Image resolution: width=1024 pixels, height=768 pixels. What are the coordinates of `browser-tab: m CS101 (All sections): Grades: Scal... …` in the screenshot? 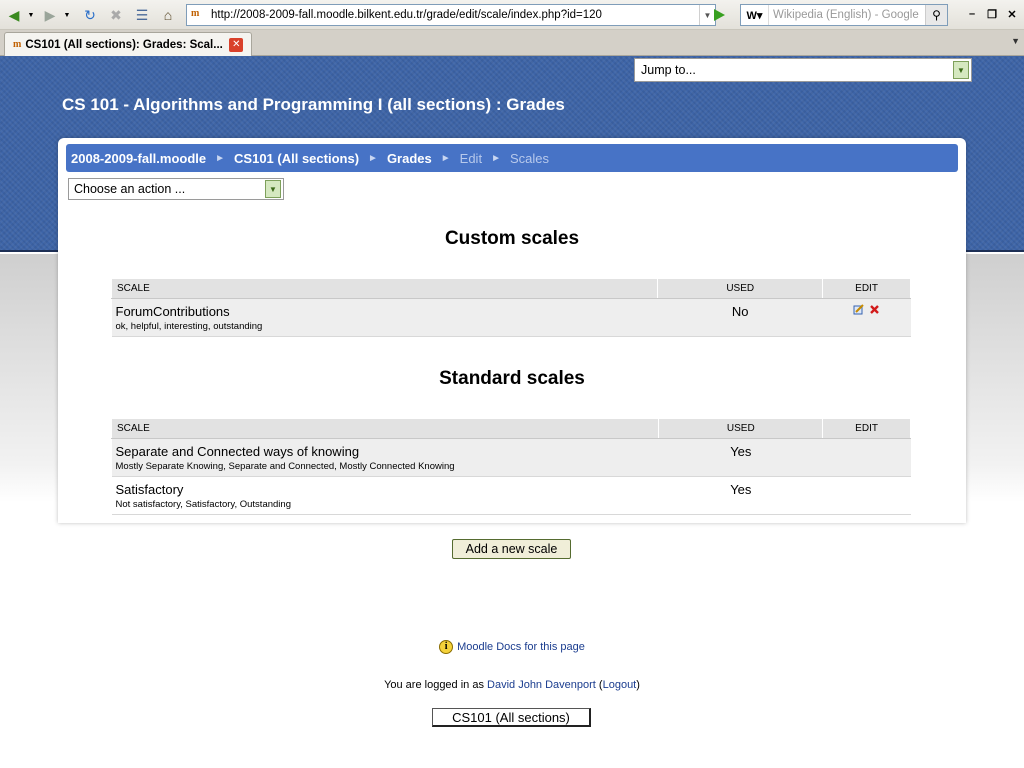 It's located at (128, 44).